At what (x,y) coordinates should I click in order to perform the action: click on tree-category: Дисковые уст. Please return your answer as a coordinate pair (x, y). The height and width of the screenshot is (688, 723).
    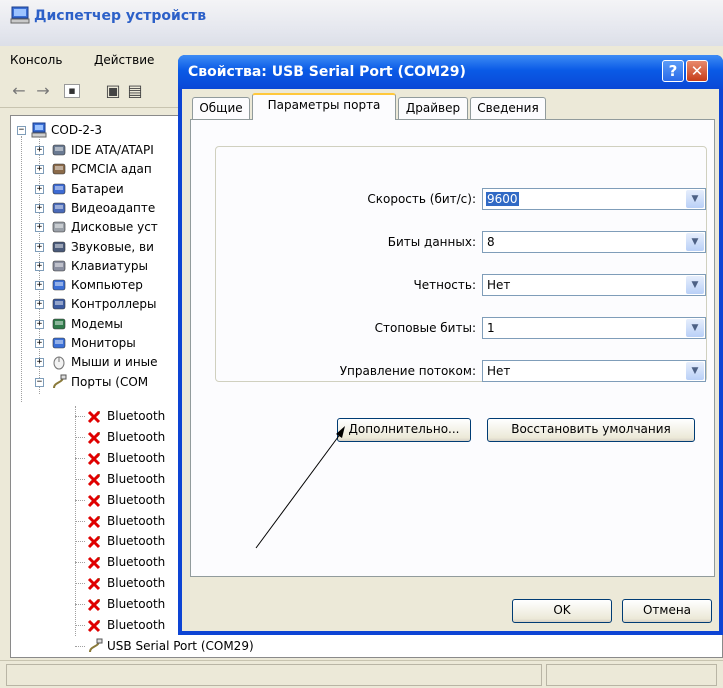
    Looking at the image, I should click on (114, 227).